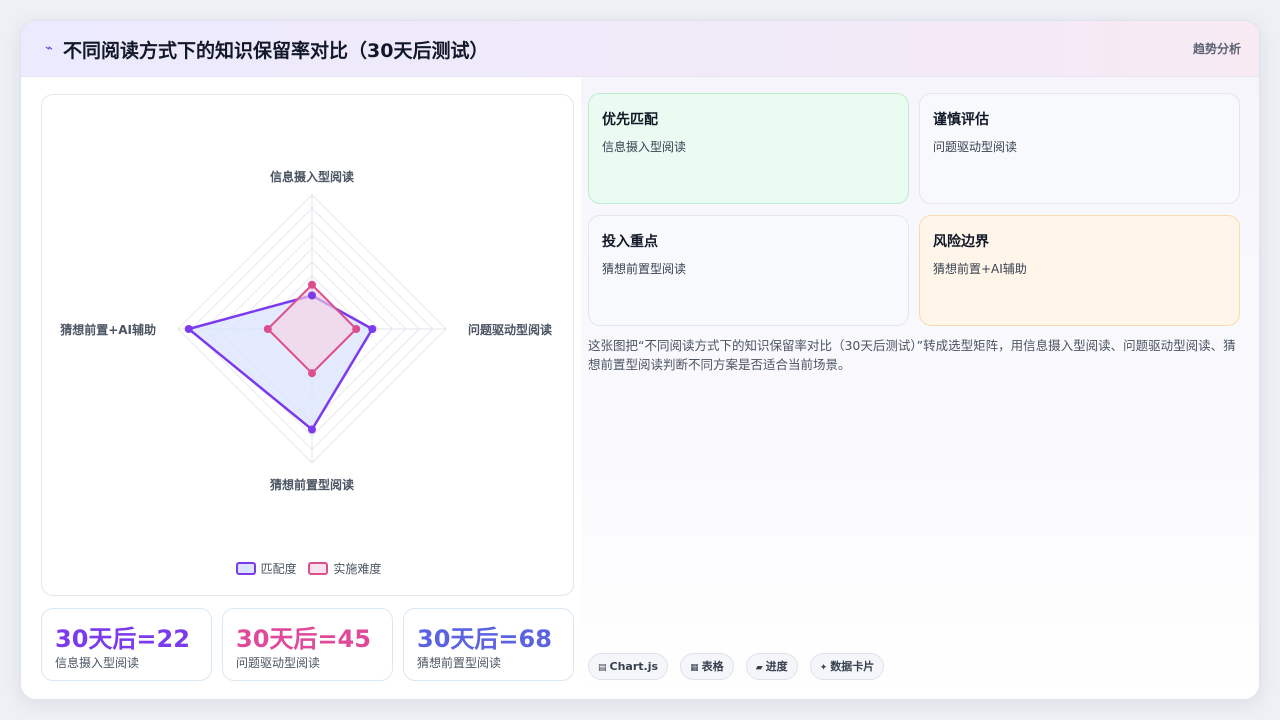  Describe the element at coordinates (1079, 148) in the screenshot. I see `quadrant-careful-eval: 谨慎评估 问题驱动型阅读` at that location.